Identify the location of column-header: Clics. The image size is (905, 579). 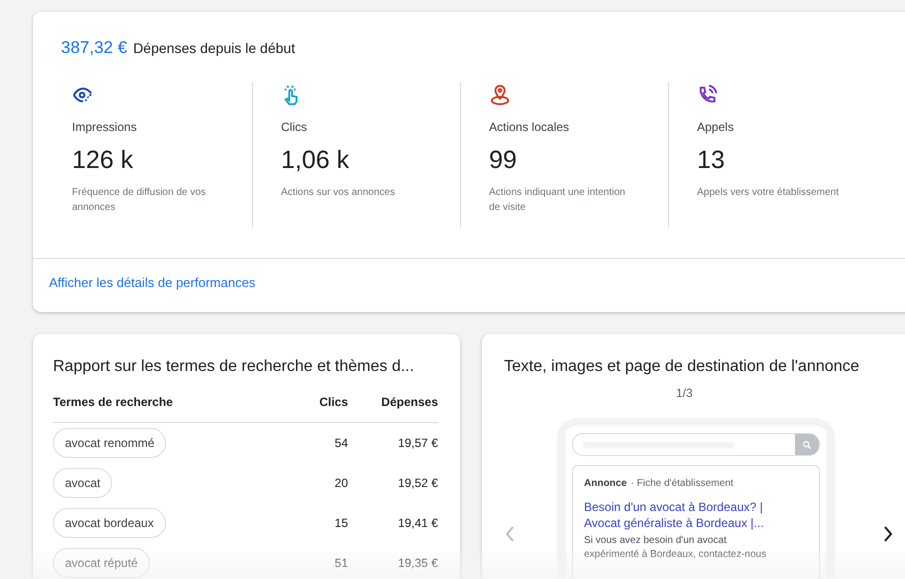
(333, 402).